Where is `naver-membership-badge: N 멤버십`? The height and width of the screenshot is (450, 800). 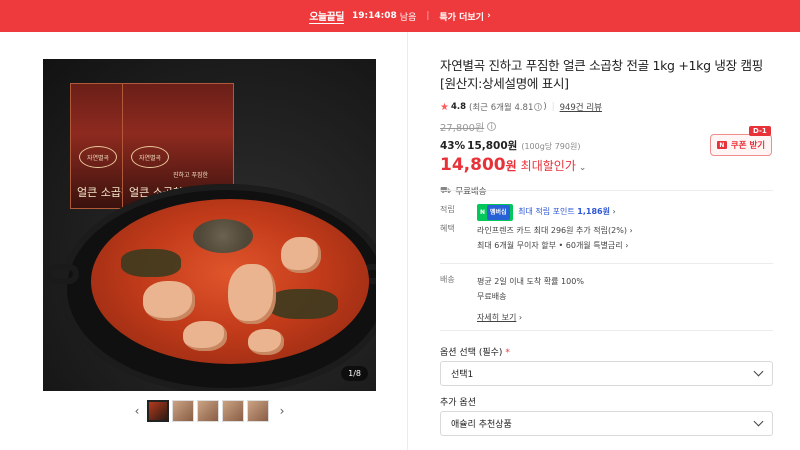
naver-membership-badge: N 멤버십 is located at coordinates (495, 212).